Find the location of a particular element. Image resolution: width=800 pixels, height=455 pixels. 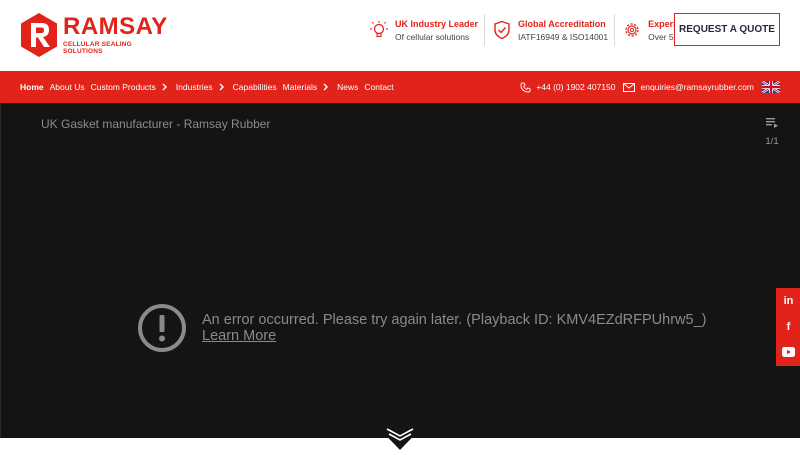

lightbulb-icon is located at coordinates (379, 30).